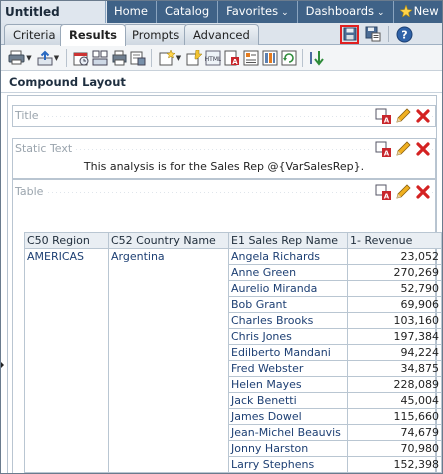 Image resolution: width=443 pixels, height=474 pixels. I want to click on sales-rep-cell: Helen Mayes, so click(288, 384).